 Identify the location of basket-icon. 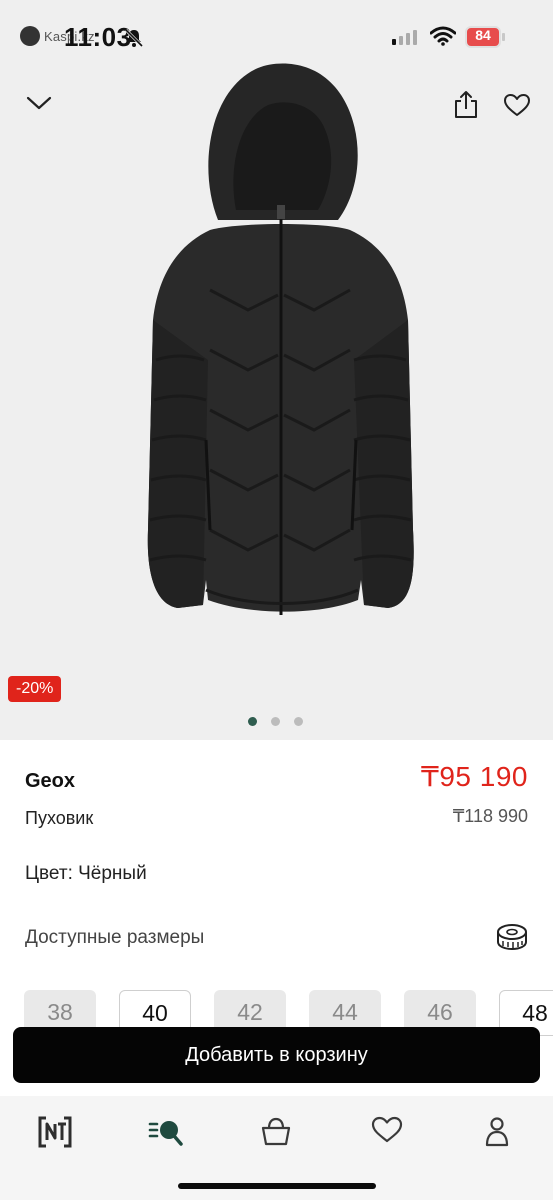
(276, 1132).